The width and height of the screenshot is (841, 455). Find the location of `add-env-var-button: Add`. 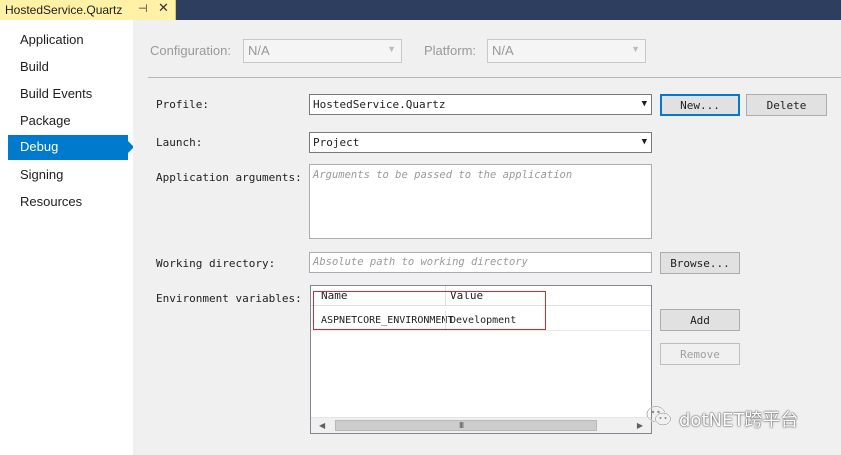

add-env-var-button: Add is located at coordinates (700, 320).